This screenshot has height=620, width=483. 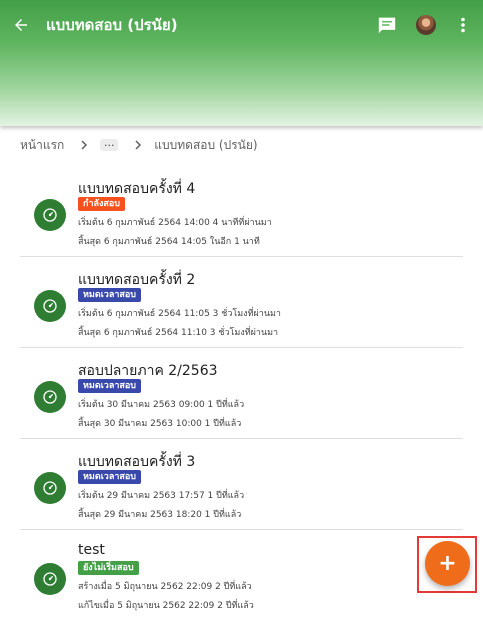 What do you see at coordinates (91, 550) in the screenshot?
I see `exam-name: test` at bounding box center [91, 550].